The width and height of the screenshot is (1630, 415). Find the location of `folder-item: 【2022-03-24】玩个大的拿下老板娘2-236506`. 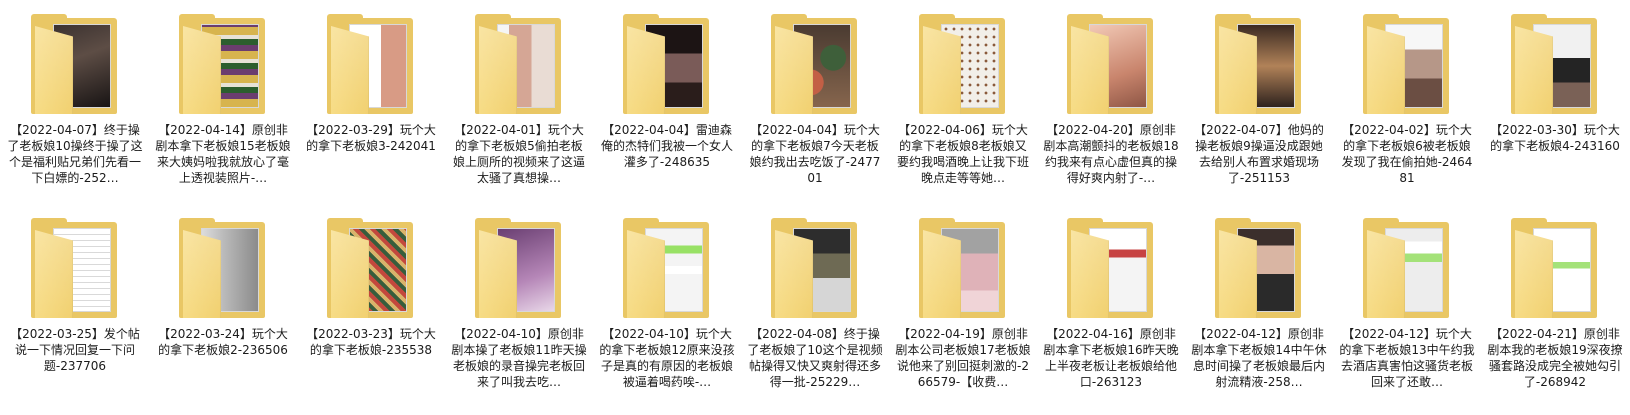

folder-item: 【2022-03-24】玩个大的拿下老板娘2-236506 is located at coordinates (223, 306).